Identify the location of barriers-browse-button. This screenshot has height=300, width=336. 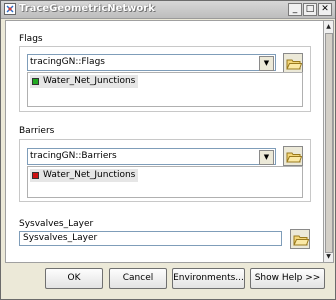
(293, 156).